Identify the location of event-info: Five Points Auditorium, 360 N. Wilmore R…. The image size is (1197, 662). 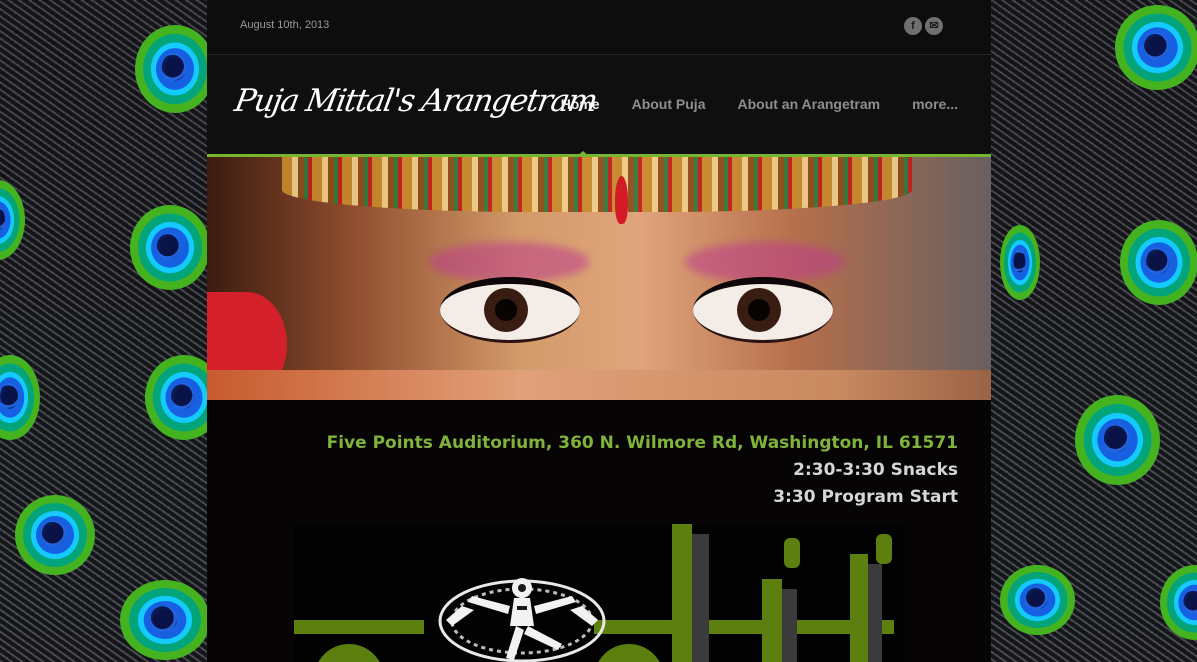
(599, 470).